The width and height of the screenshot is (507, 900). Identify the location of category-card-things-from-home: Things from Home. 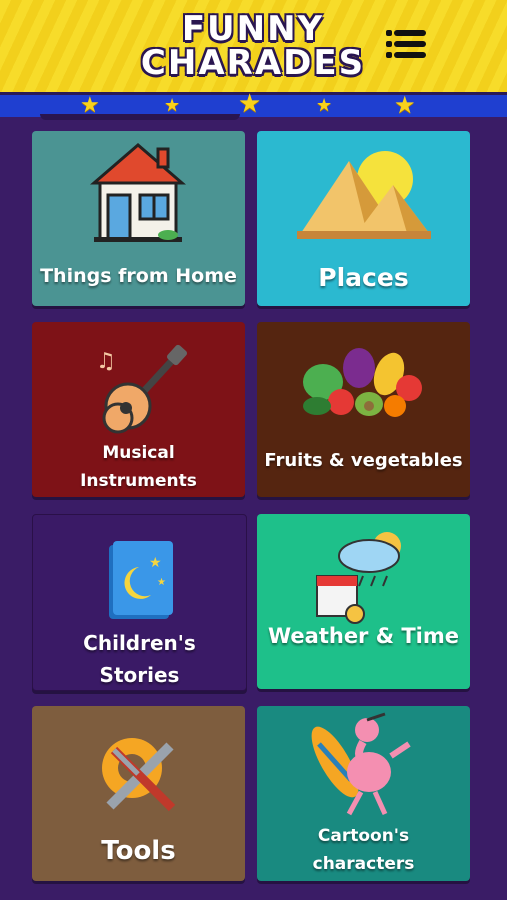
(138, 218).